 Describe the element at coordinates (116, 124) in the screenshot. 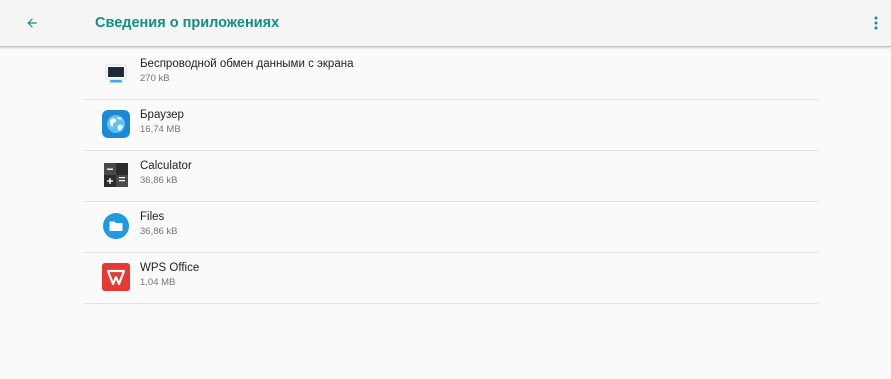

I see `globe-browser-icon` at that location.